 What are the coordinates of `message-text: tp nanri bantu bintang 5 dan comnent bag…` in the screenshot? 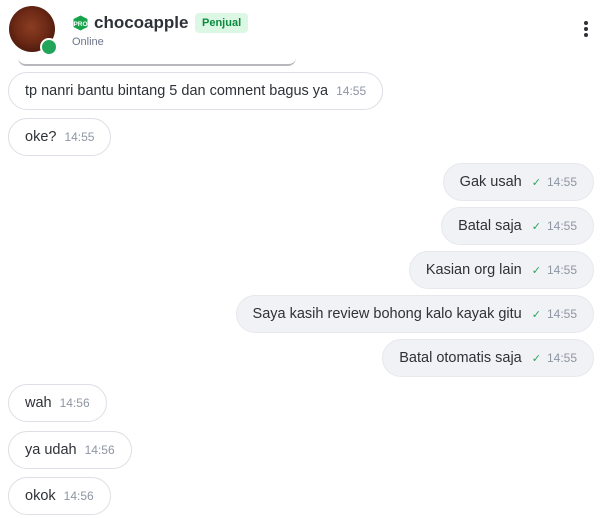 It's located at (177, 91).